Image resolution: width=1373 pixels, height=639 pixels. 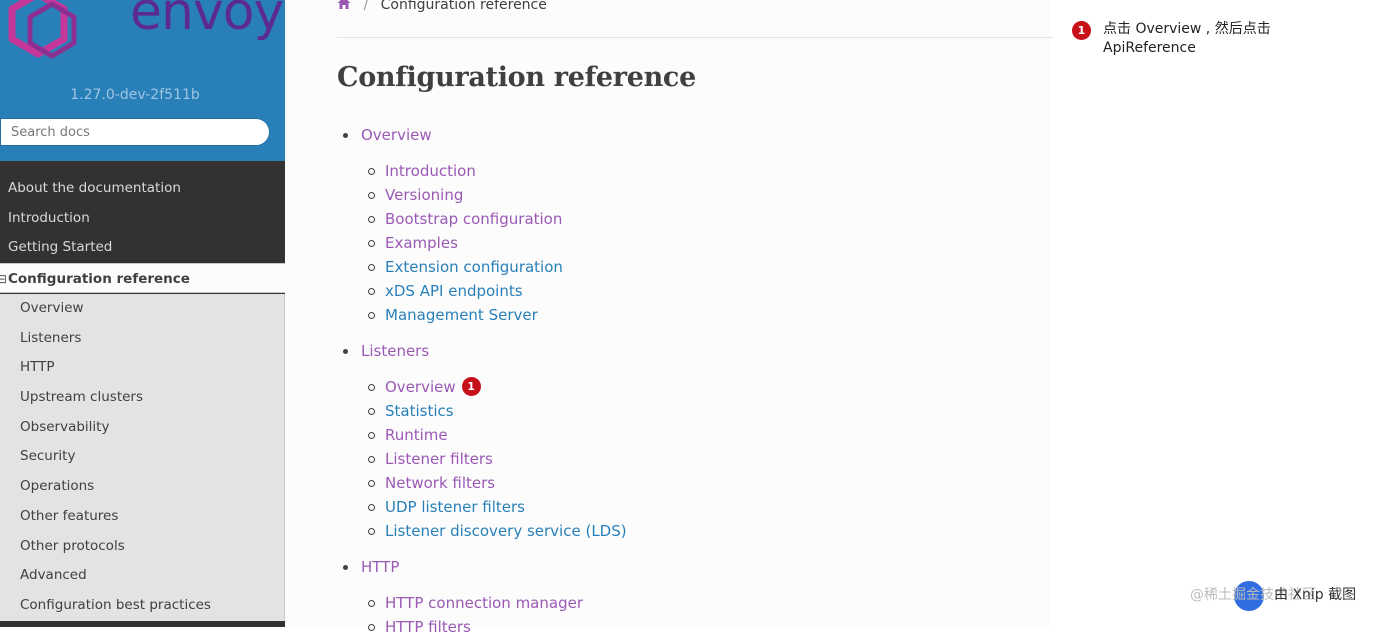 What do you see at coordinates (687, 219) in the screenshot?
I see `toc-item: Bootstrap configuration` at bounding box center [687, 219].